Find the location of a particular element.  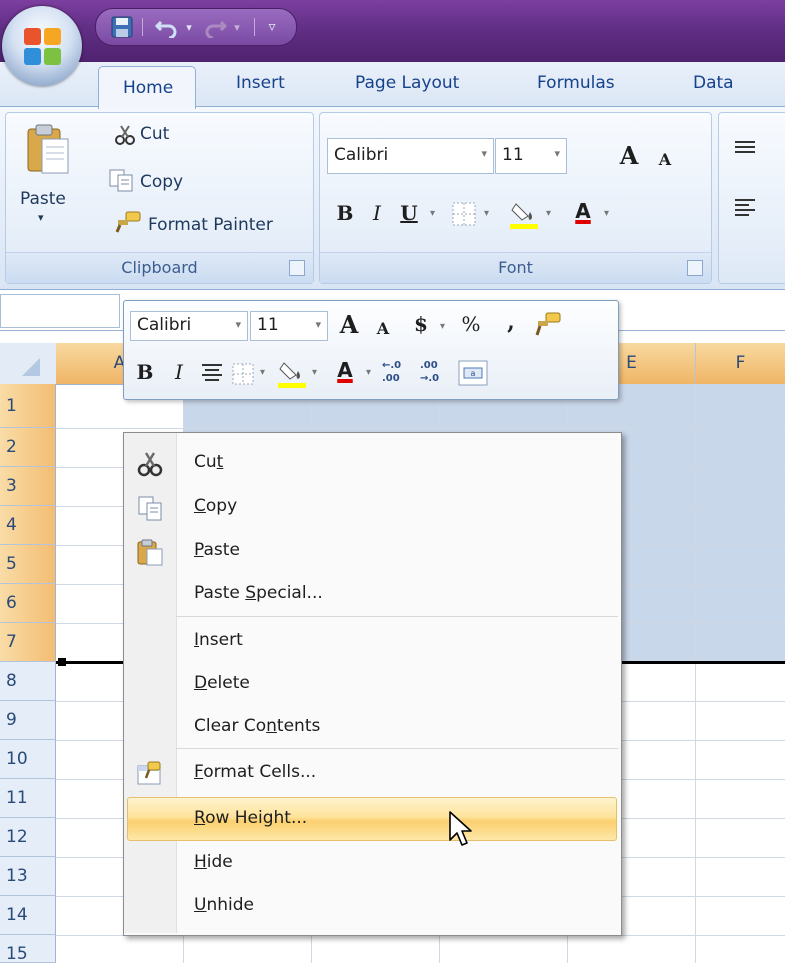

row-header-4: 4 is located at coordinates (28, 525).